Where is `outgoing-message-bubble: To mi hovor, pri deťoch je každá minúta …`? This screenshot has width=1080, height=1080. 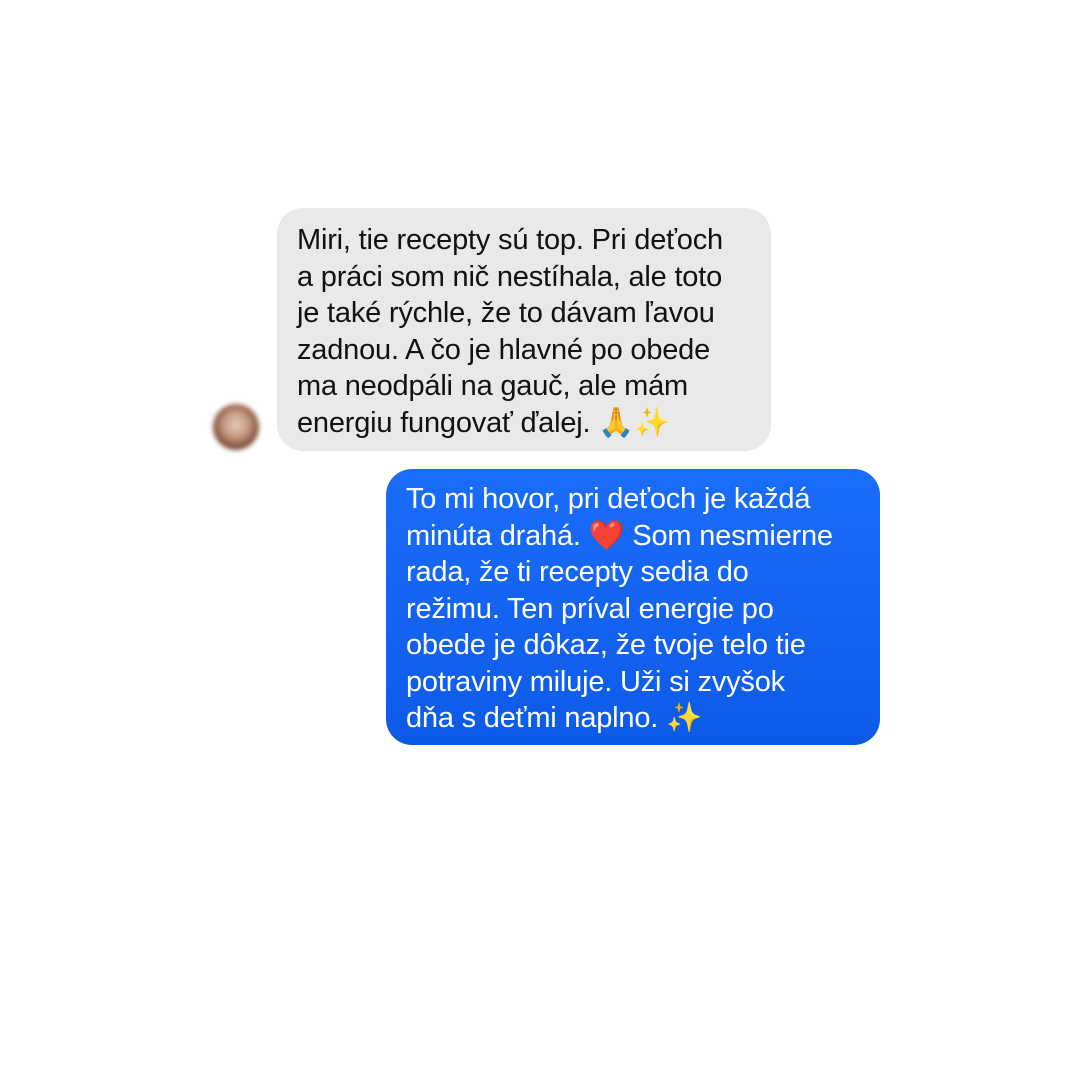 outgoing-message-bubble: To mi hovor, pri deťoch je každá minúta … is located at coordinates (633, 607).